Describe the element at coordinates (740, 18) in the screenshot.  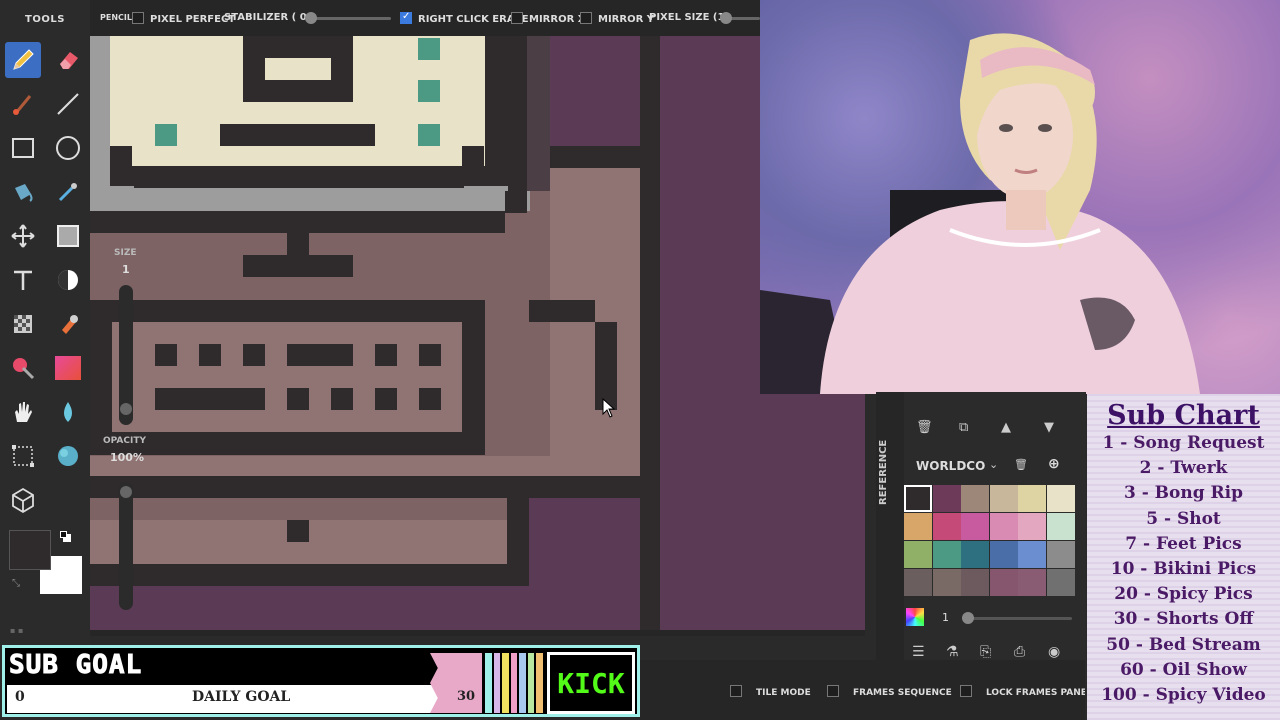
I see `pixel-size-slider` at that location.